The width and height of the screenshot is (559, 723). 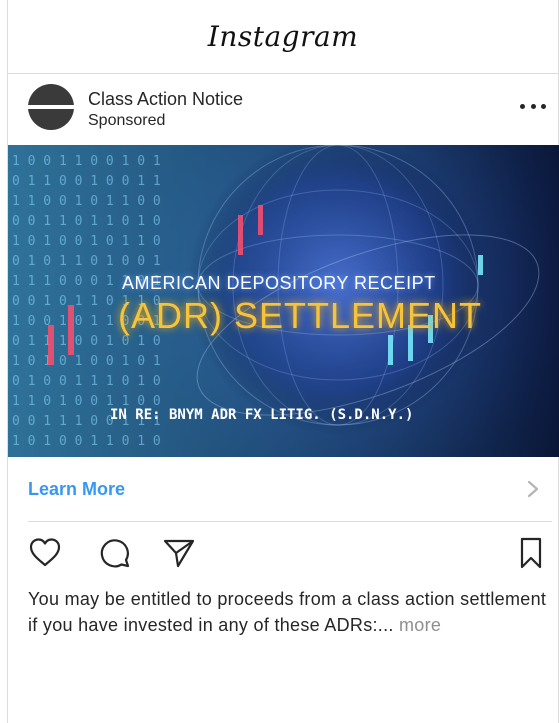 I want to click on svg-text: 0 1 1 0 0 1 0 0 1 1, so click(x=86, y=181).